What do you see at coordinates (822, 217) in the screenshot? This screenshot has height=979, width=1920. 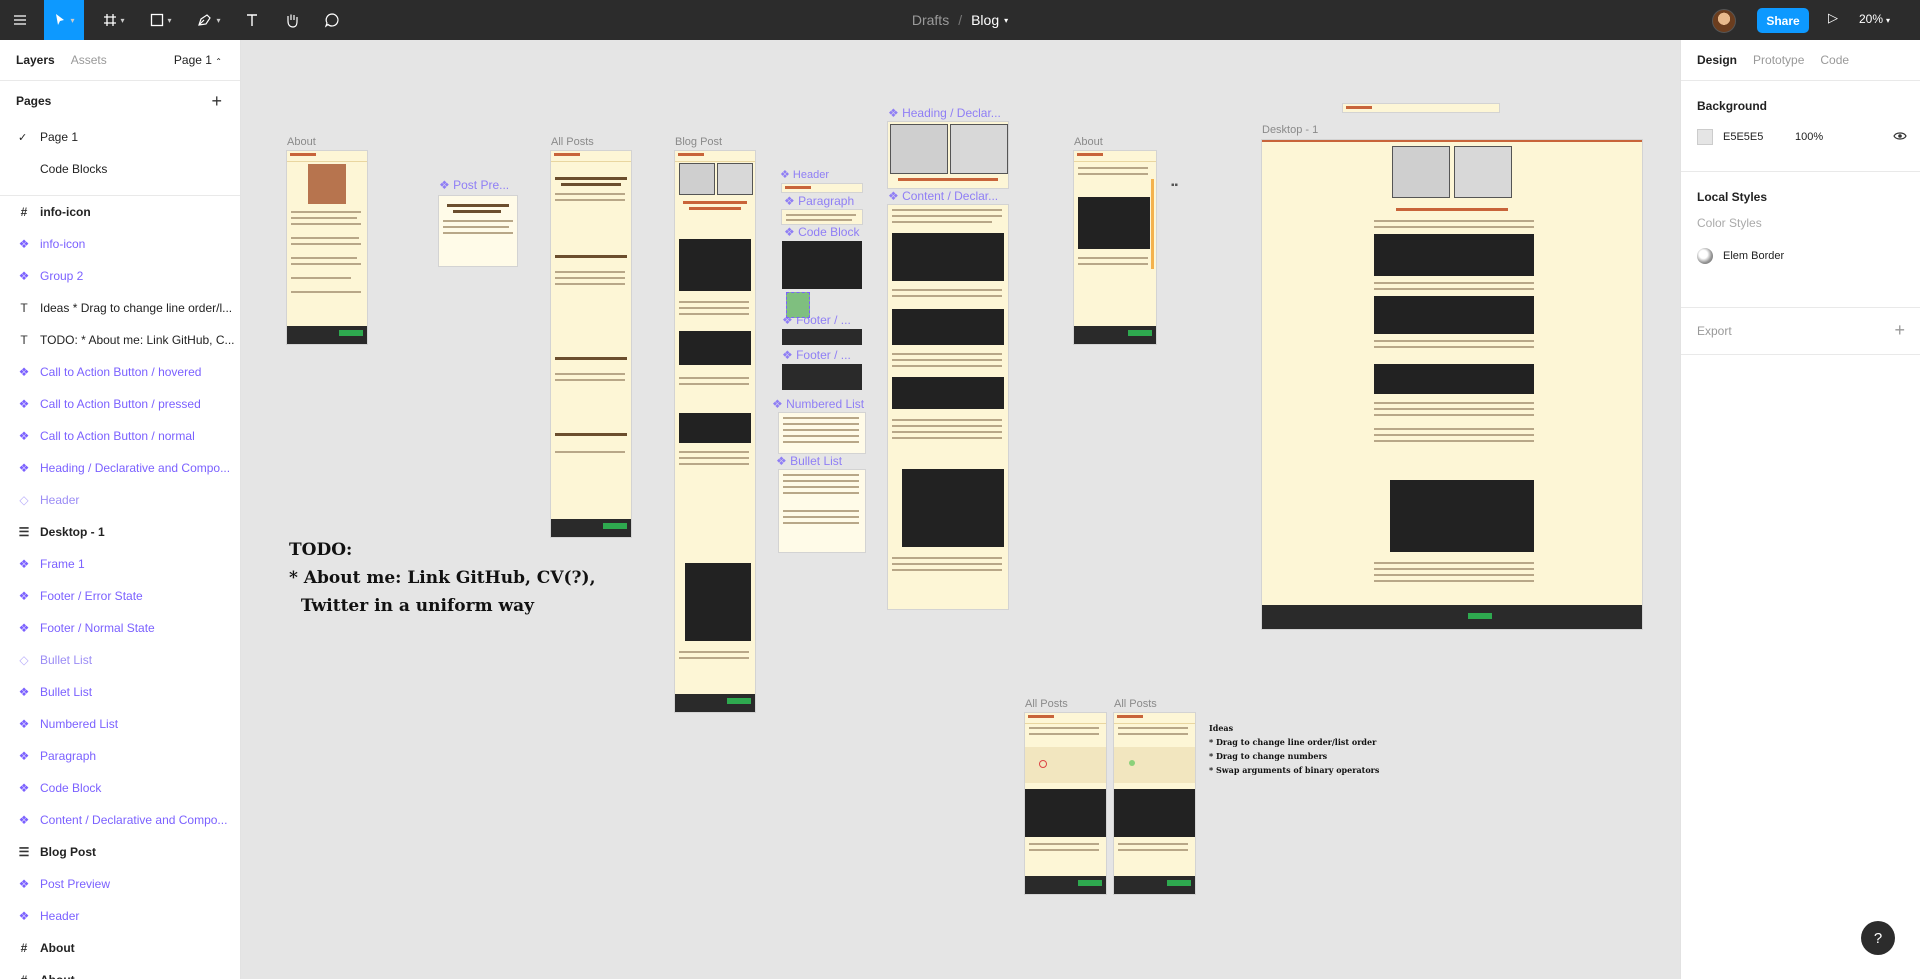 I see `component-paragraph` at bounding box center [822, 217].